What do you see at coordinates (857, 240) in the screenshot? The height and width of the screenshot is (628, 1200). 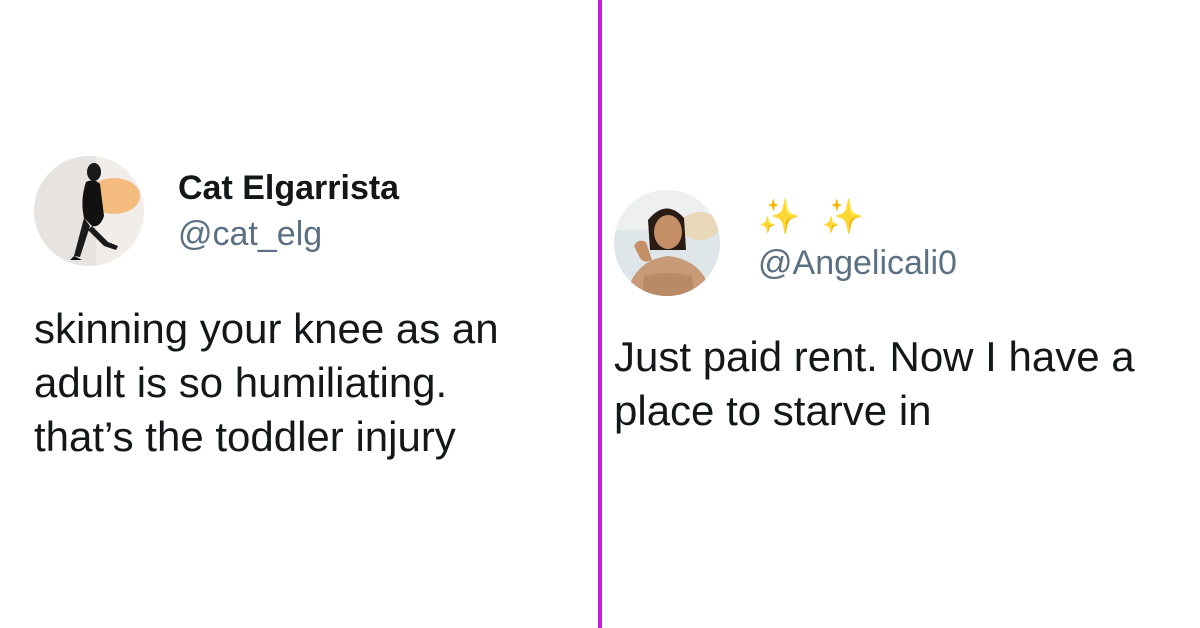 I see `name-block: ✨ ✨ @Angelicali0` at bounding box center [857, 240].